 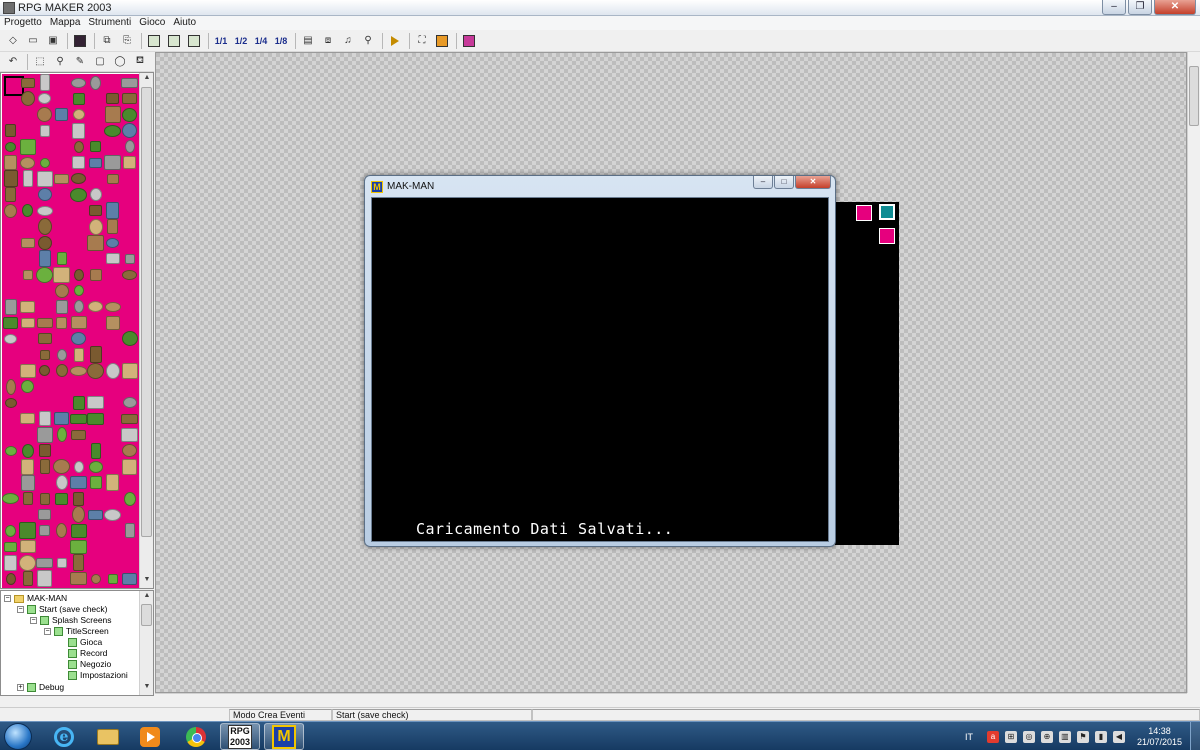 I want to click on taskbar-explorer, so click(x=108, y=736).